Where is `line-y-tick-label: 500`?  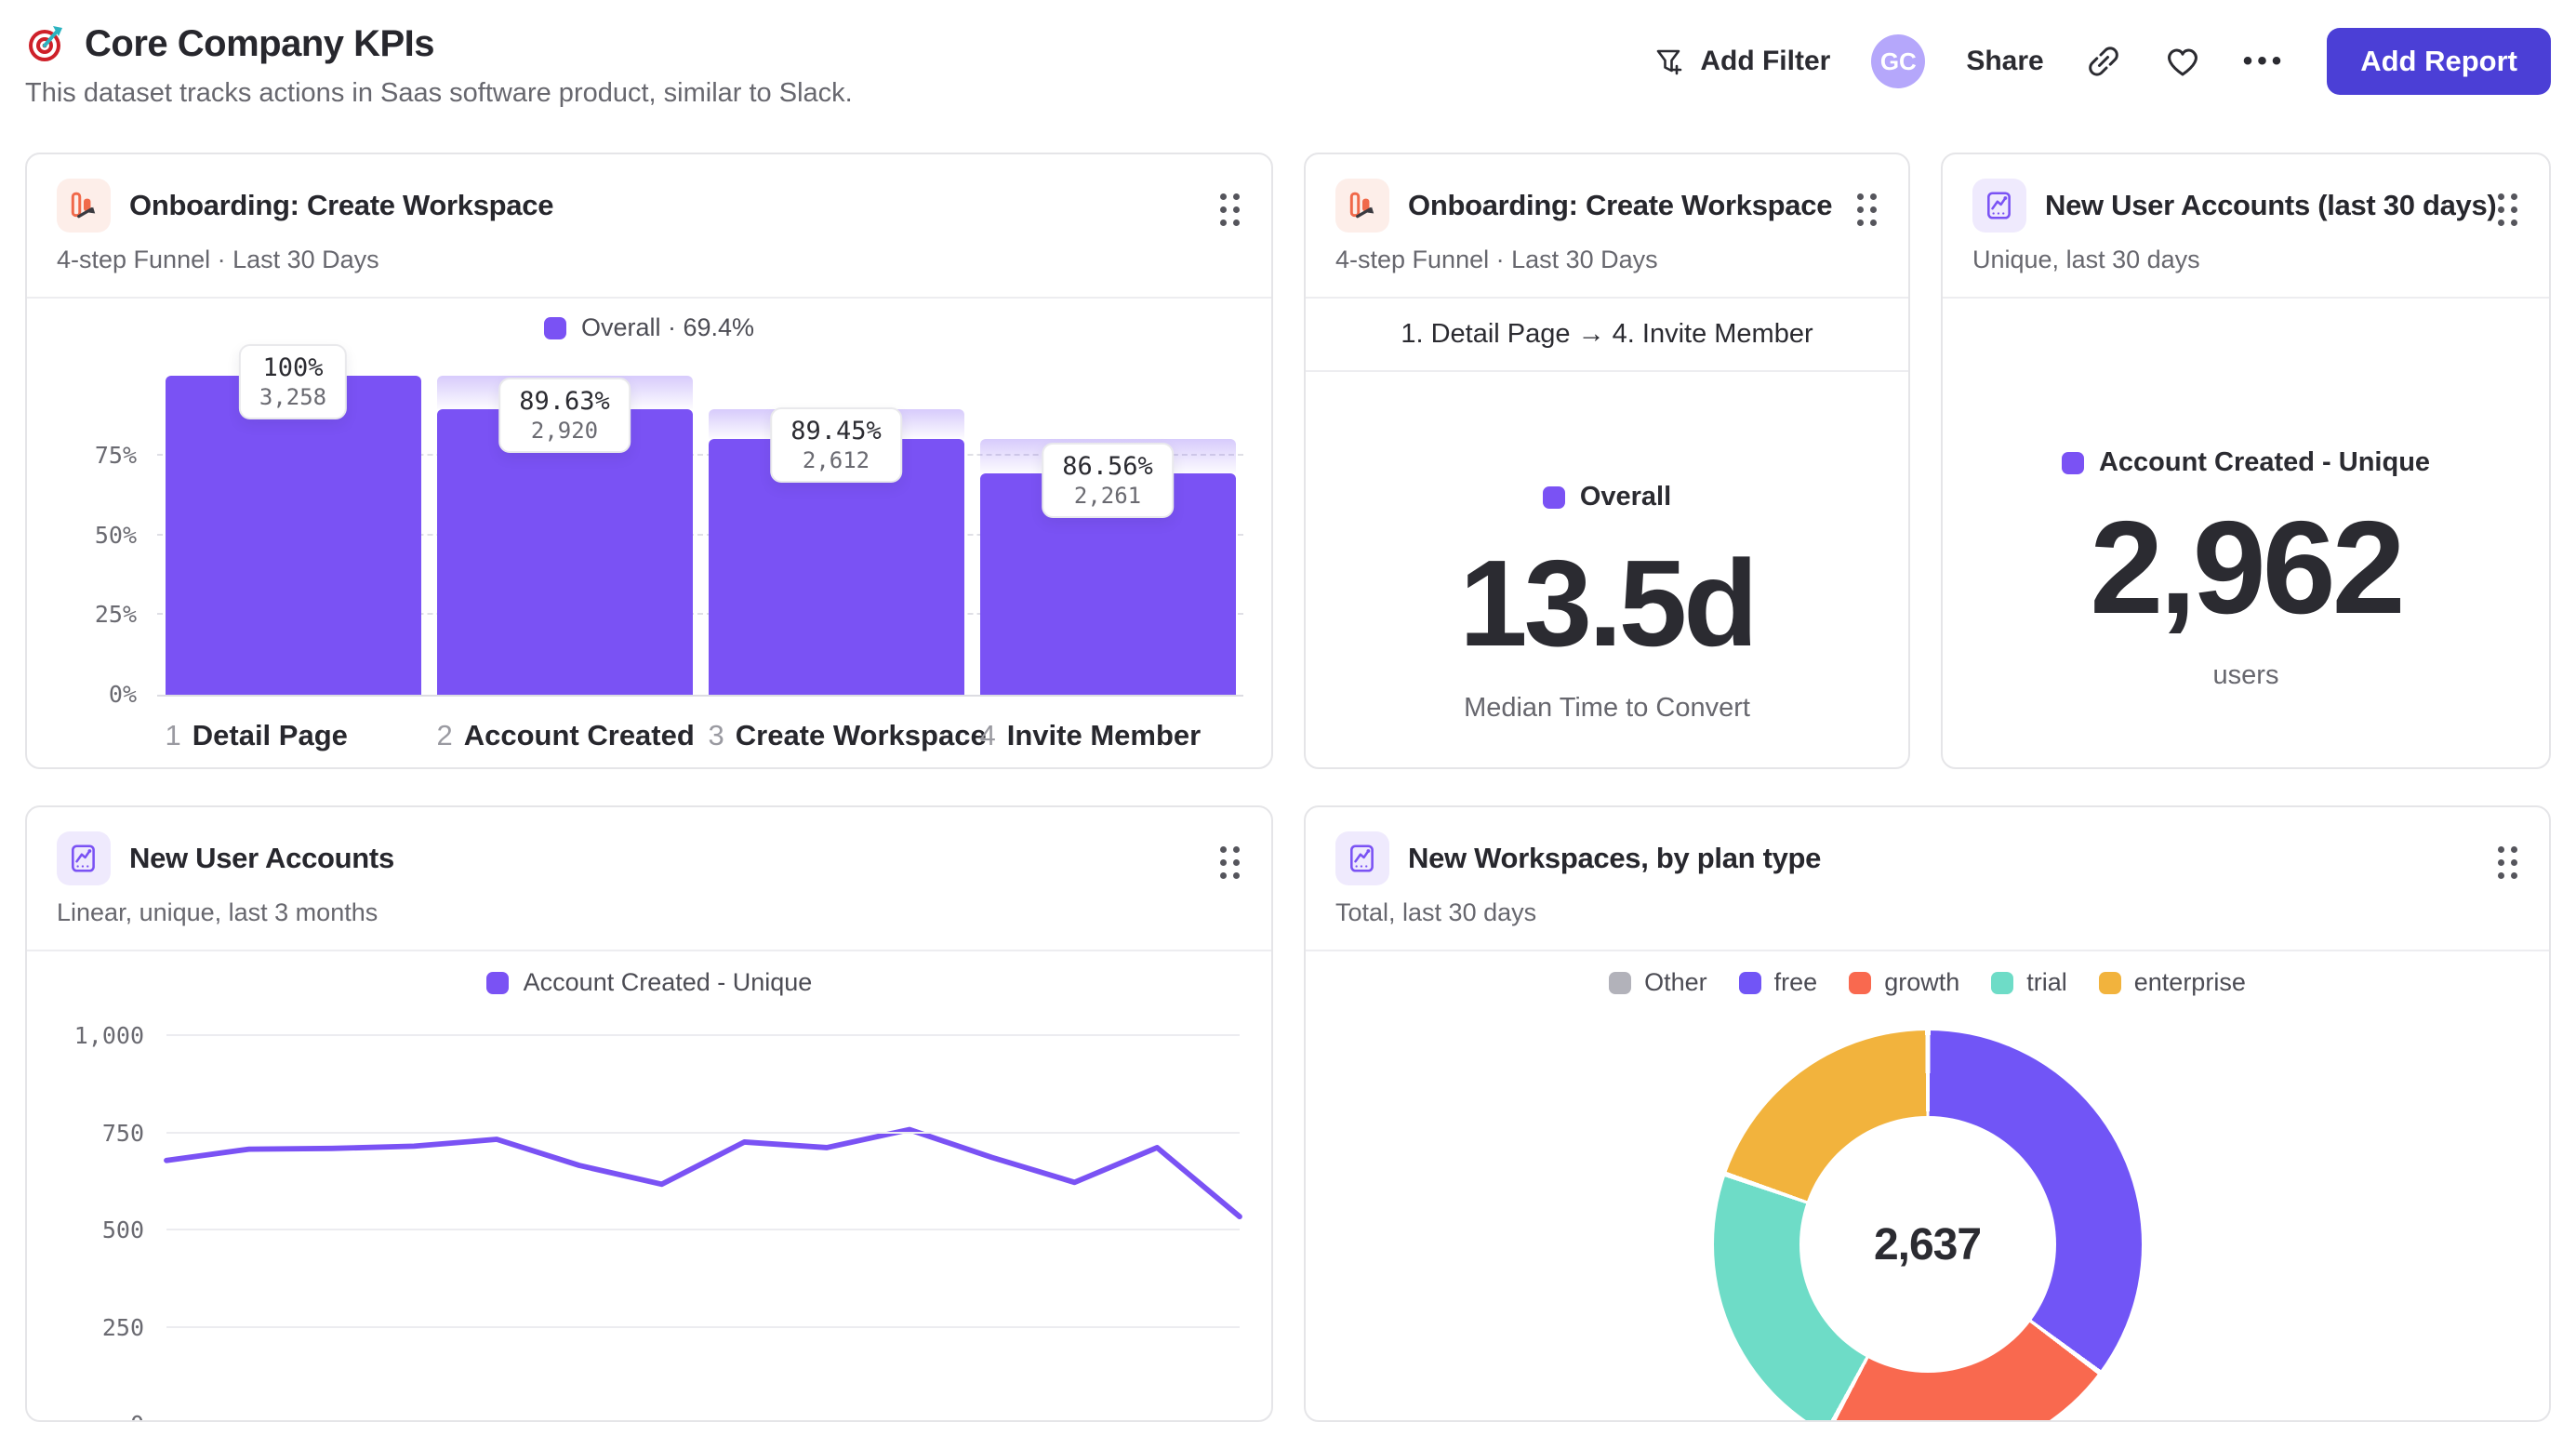
line-y-tick-label: 500 is located at coordinates (122, 1229).